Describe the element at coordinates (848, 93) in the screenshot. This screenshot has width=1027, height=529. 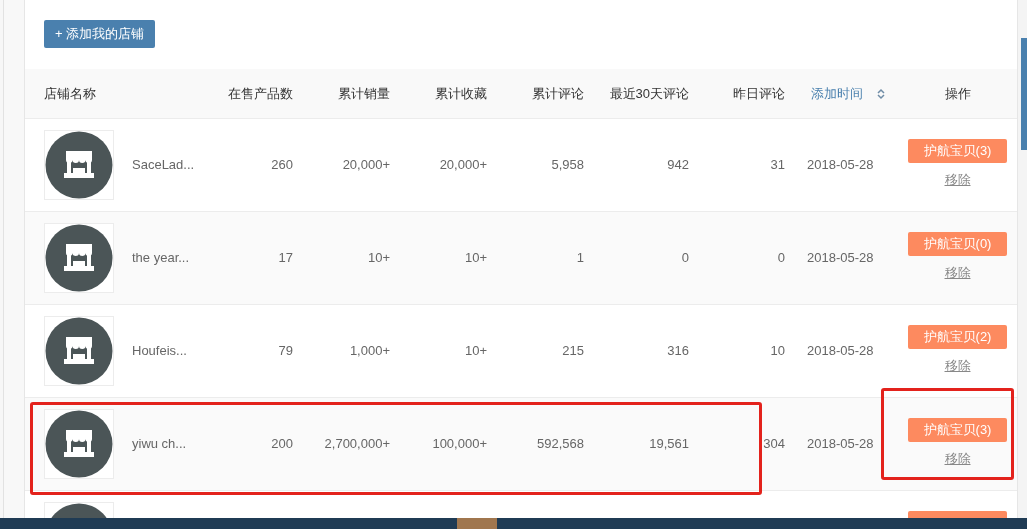
I see `sort-column-header: 添加时间` at that location.